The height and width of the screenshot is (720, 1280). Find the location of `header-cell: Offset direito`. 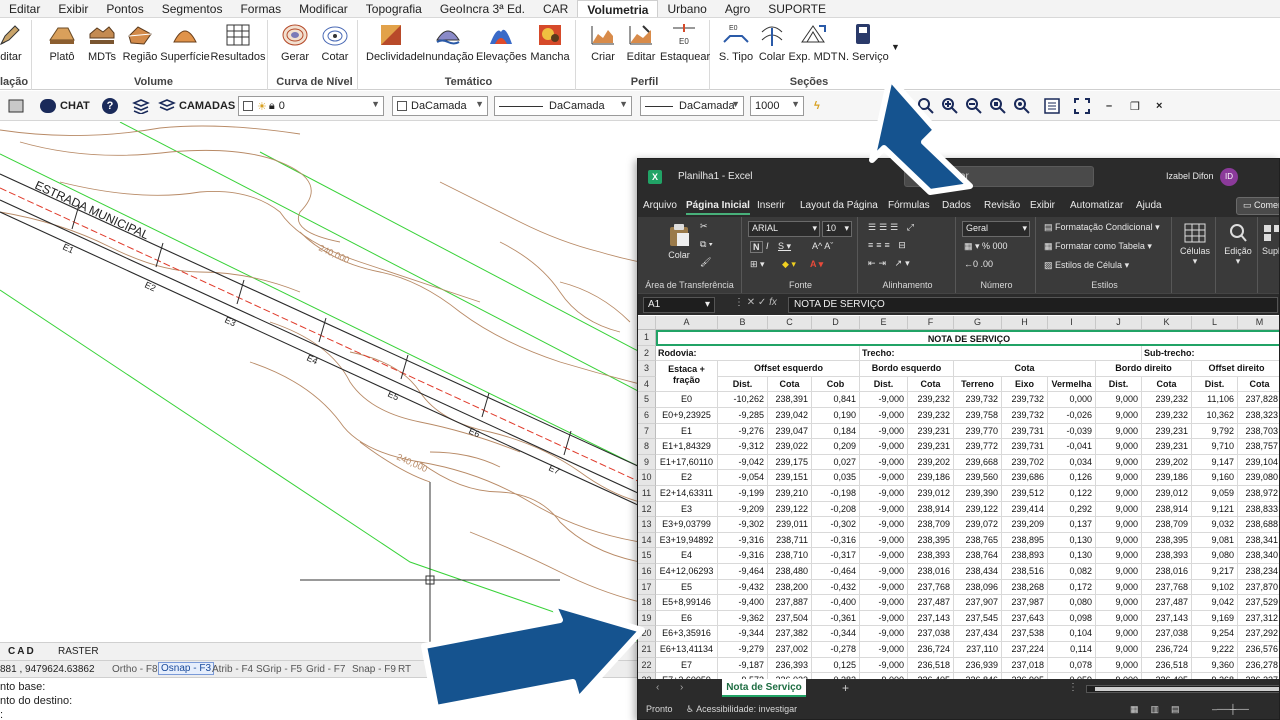

header-cell: Offset direito is located at coordinates (1235, 369).